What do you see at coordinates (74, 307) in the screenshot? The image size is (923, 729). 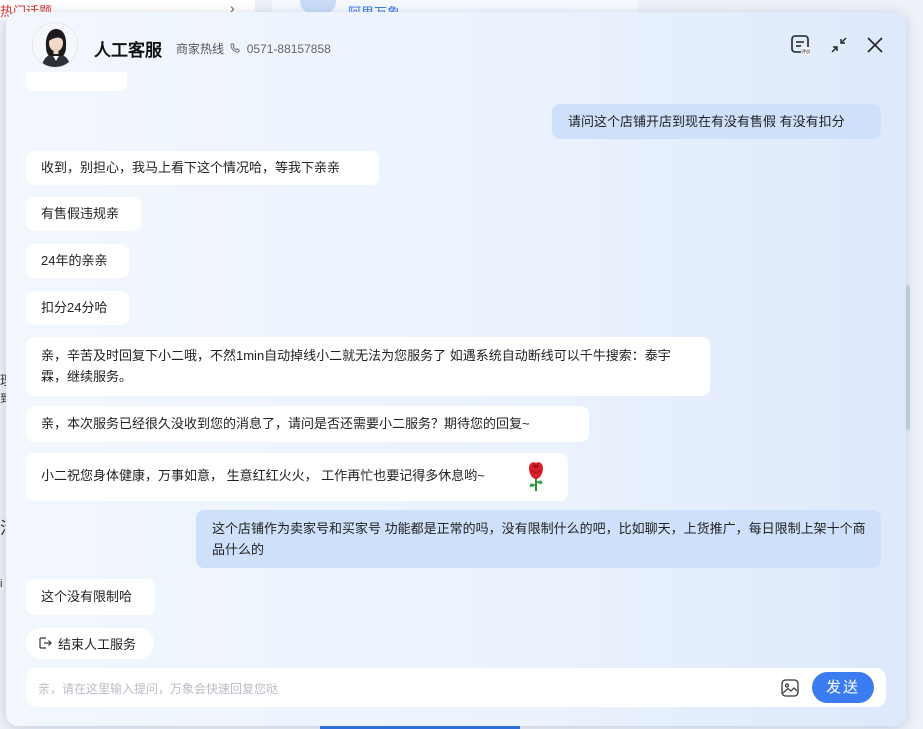 I see `message-text: 扣分24分哈` at bounding box center [74, 307].